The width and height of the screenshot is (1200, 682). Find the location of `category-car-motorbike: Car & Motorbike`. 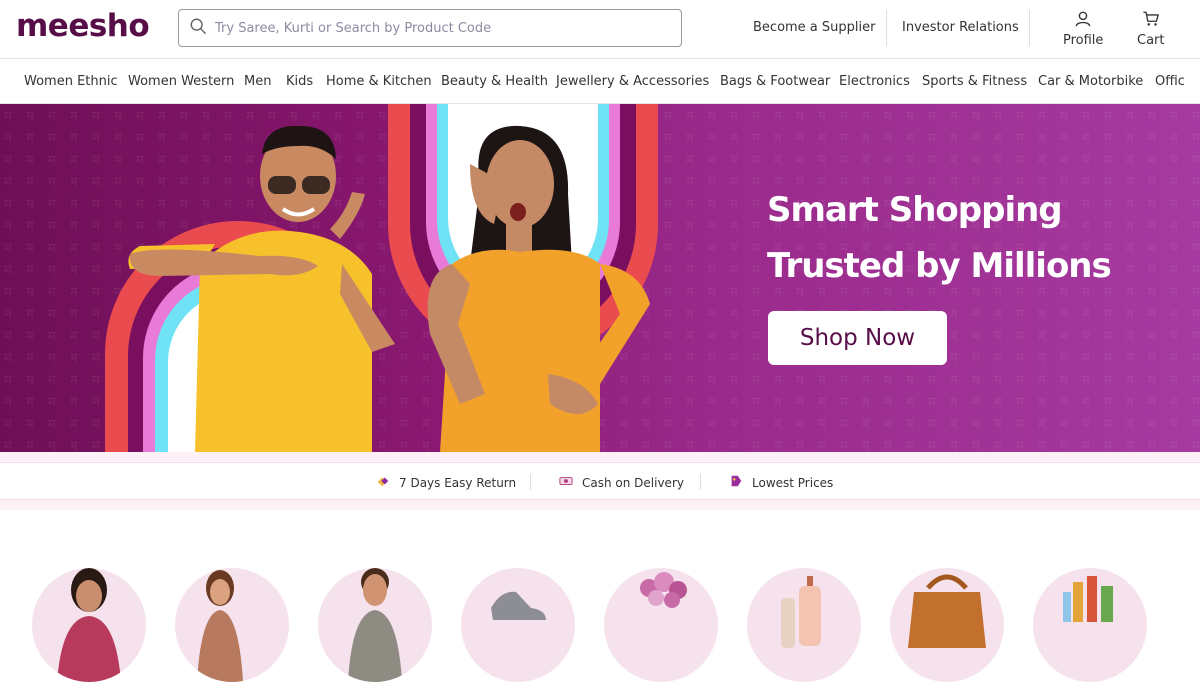

category-car-motorbike: Car & Motorbike is located at coordinates (1090, 81).